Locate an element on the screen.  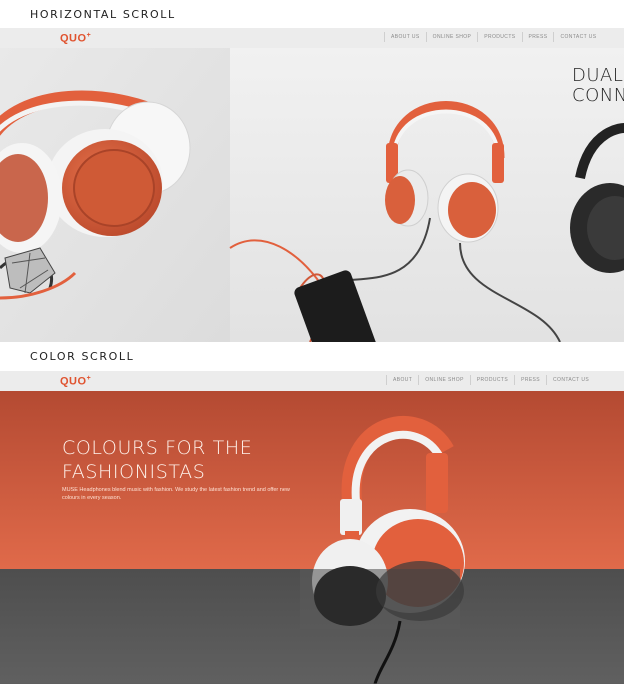
hero-headline-line1: DUAL is located at coordinates (598, 75).